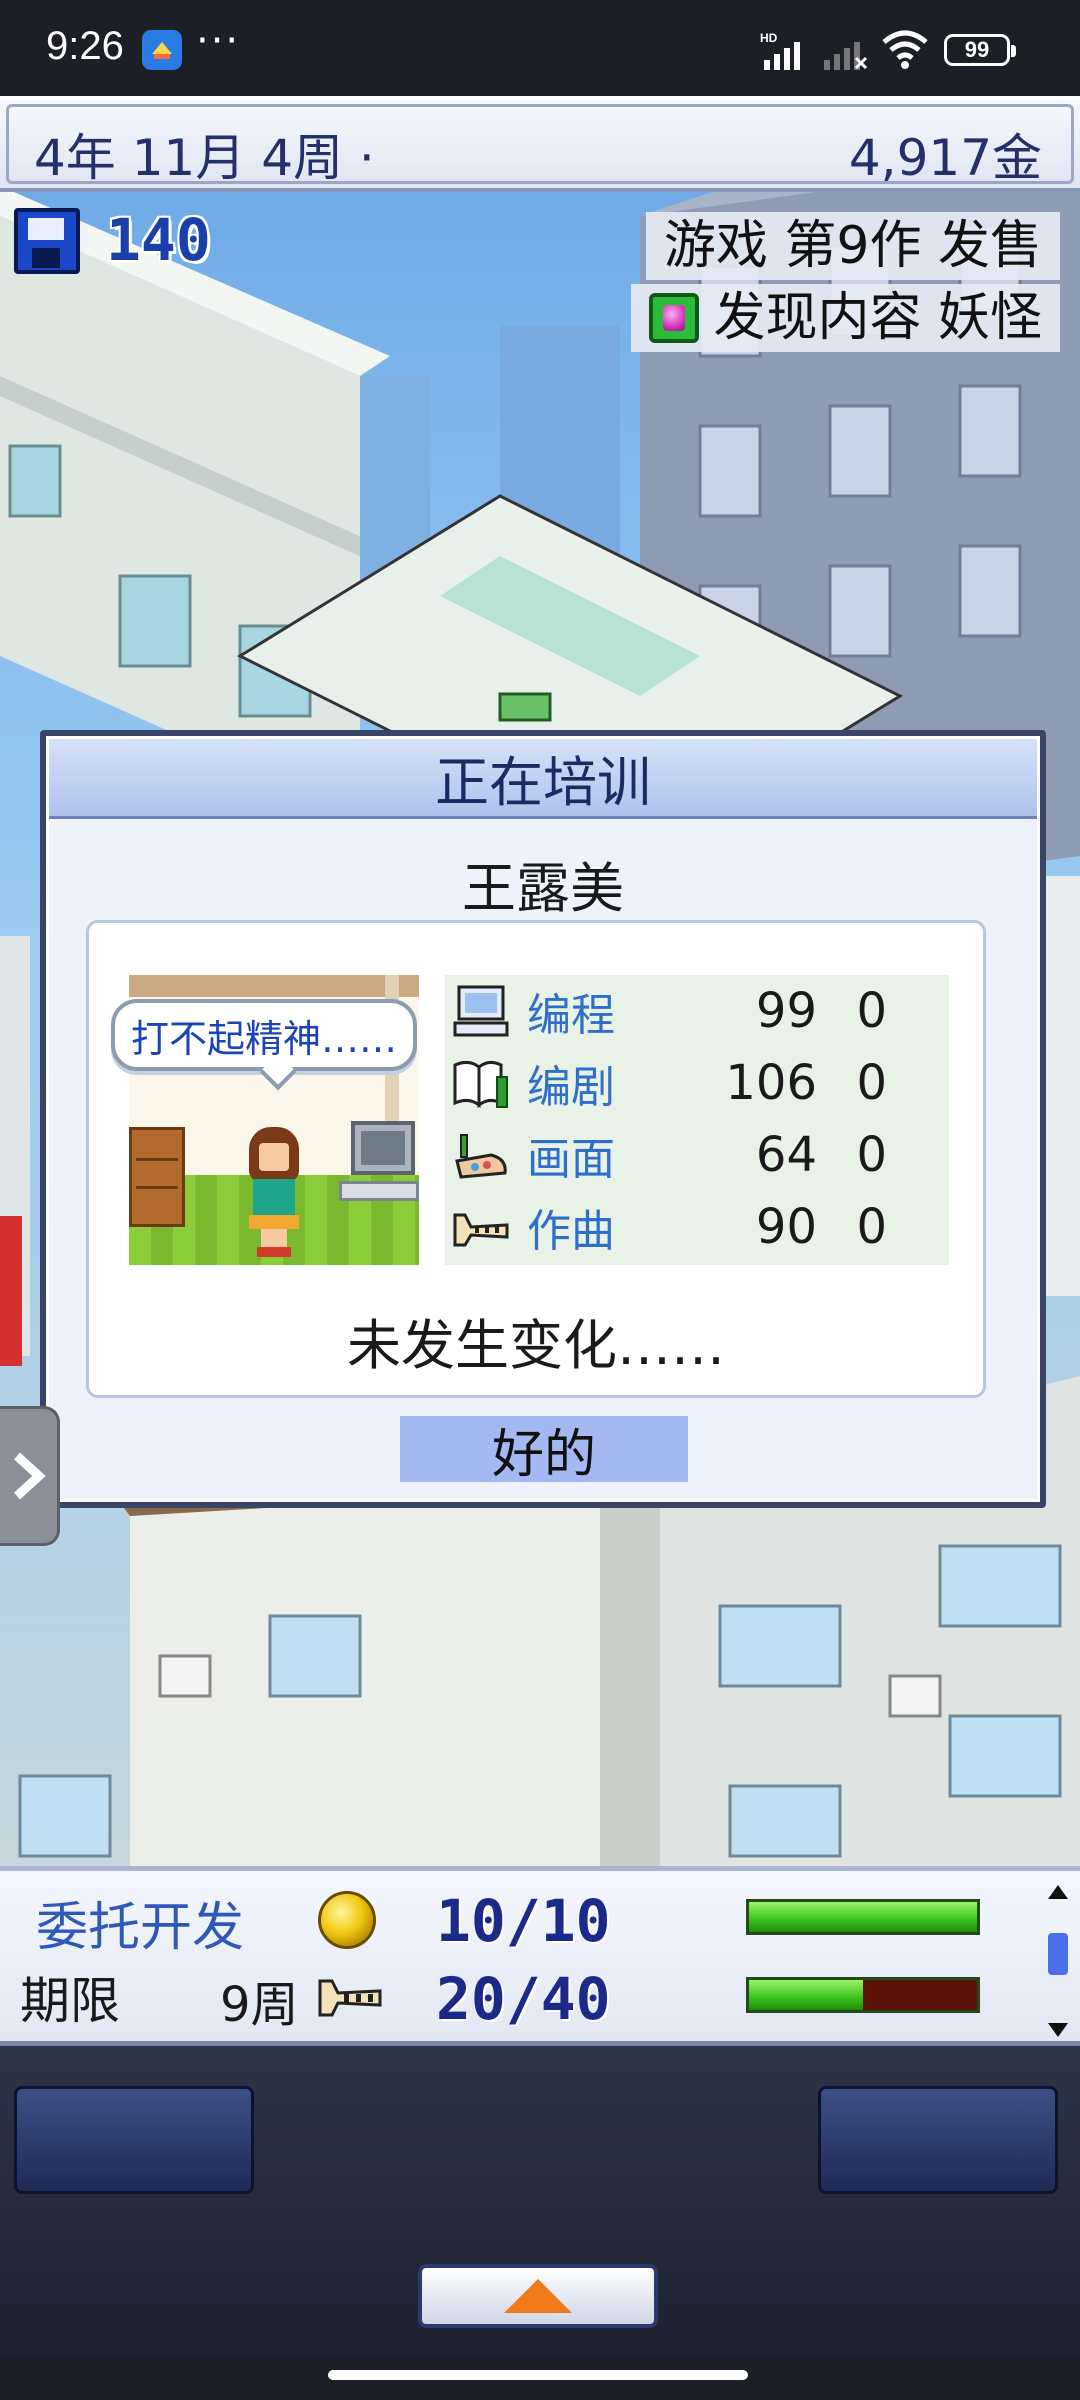 The image size is (1080, 2400). Describe the element at coordinates (543, 782) in the screenshot. I see `dialog-title: 正在培训` at that location.